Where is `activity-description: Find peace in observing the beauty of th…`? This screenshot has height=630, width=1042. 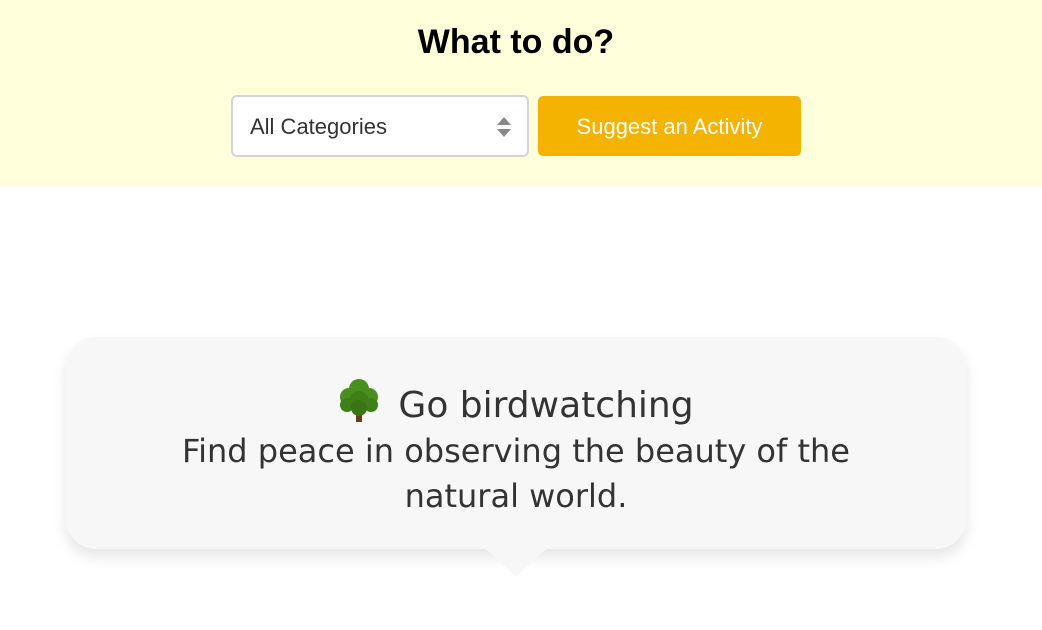 activity-description: Find peace in observing the beauty of th… is located at coordinates (516, 473).